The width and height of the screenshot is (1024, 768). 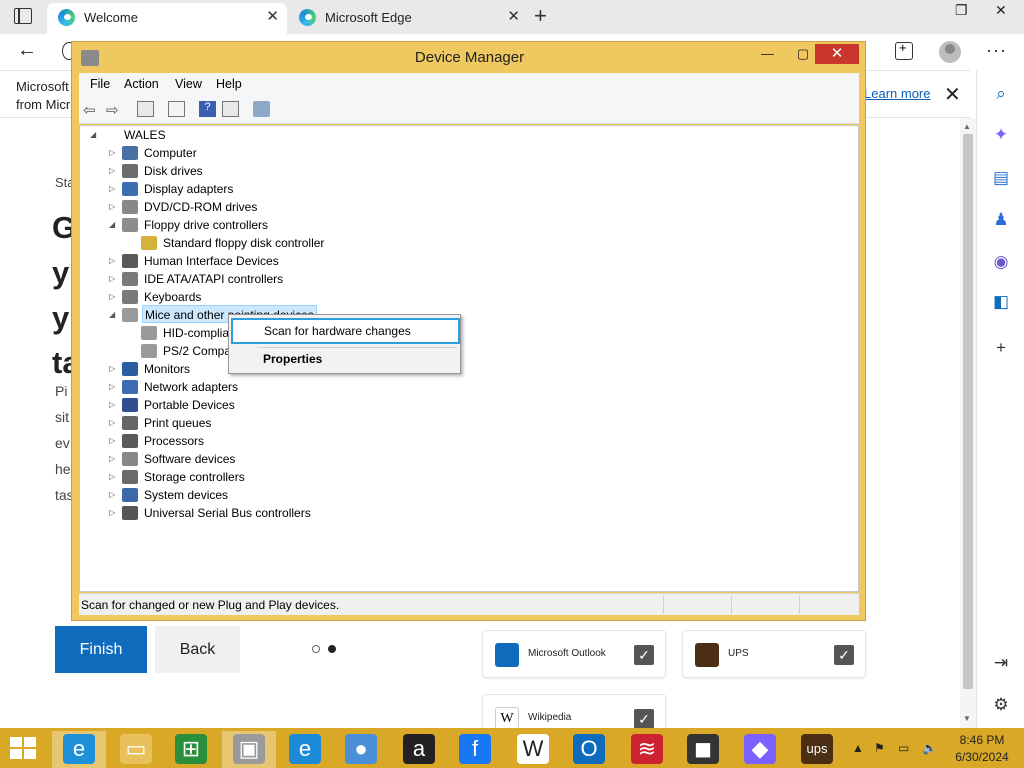 I want to click on office-icon: ◉, so click(x=1001, y=262).